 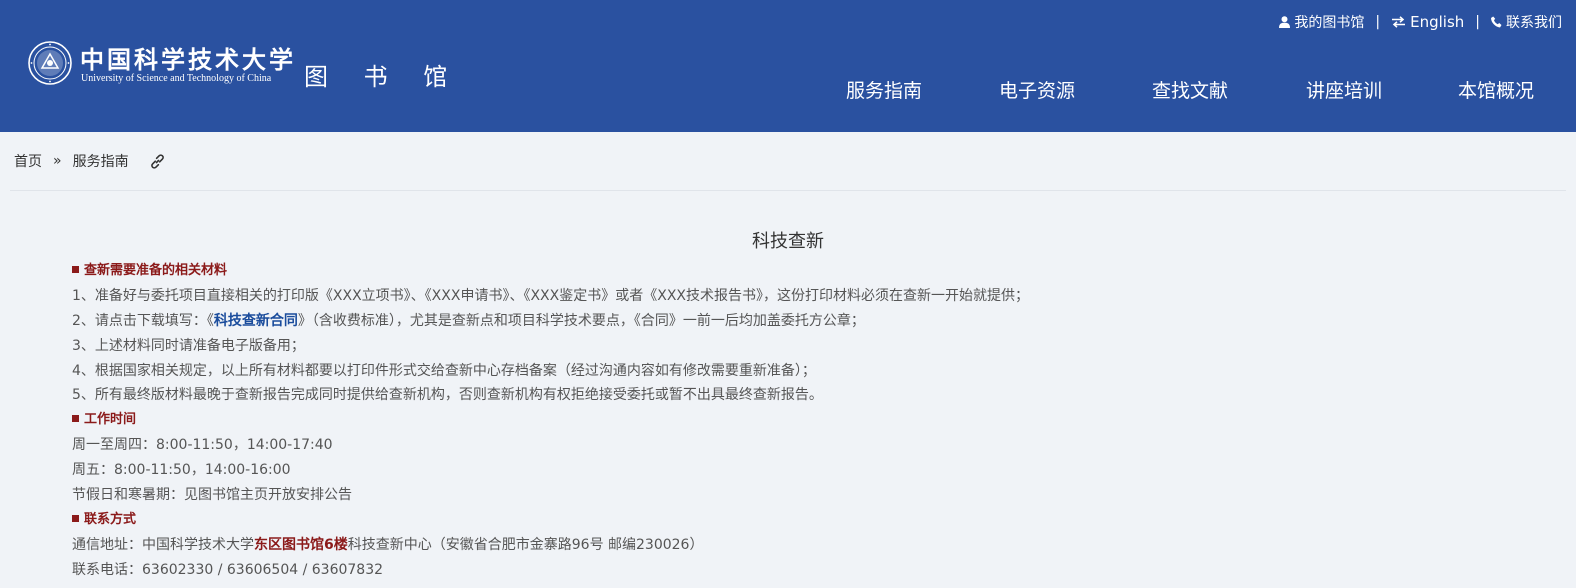 I want to click on article-title: 科技查新, so click(x=788, y=241).